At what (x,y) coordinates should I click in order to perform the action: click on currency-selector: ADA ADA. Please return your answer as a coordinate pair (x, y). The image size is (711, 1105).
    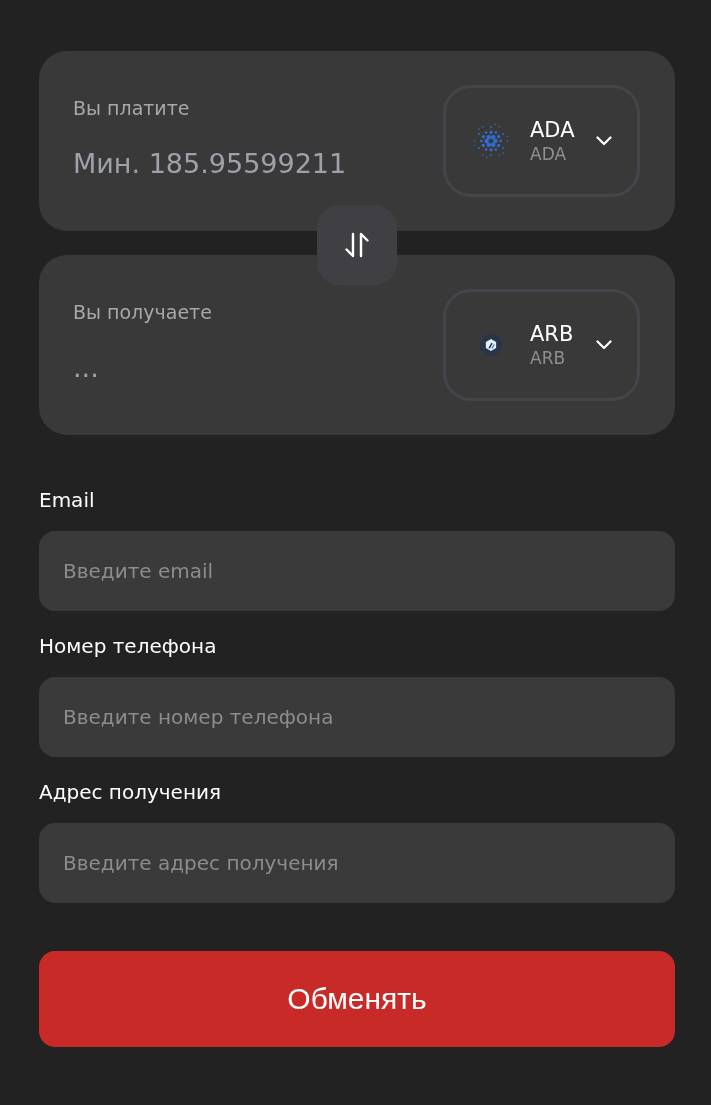
    Looking at the image, I should click on (541, 141).